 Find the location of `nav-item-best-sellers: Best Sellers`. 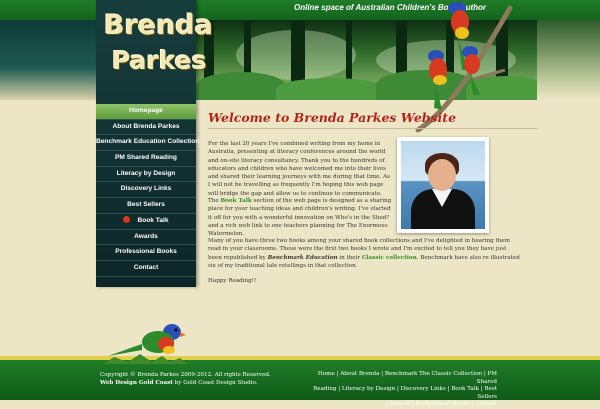

nav-item-best-sellers: Best Sellers is located at coordinates (146, 206).